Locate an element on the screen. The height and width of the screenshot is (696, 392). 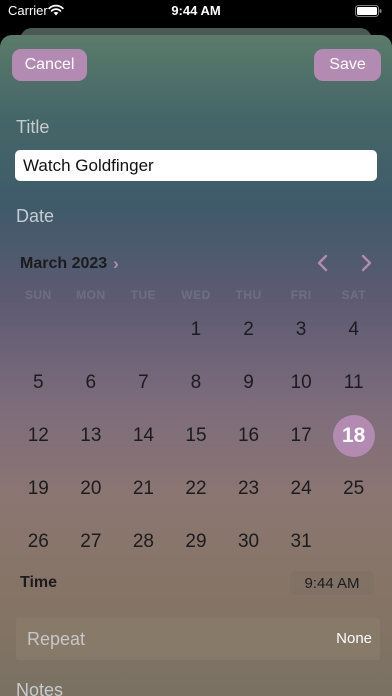
calendar-day-number: 31 is located at coordinates (301, 541).